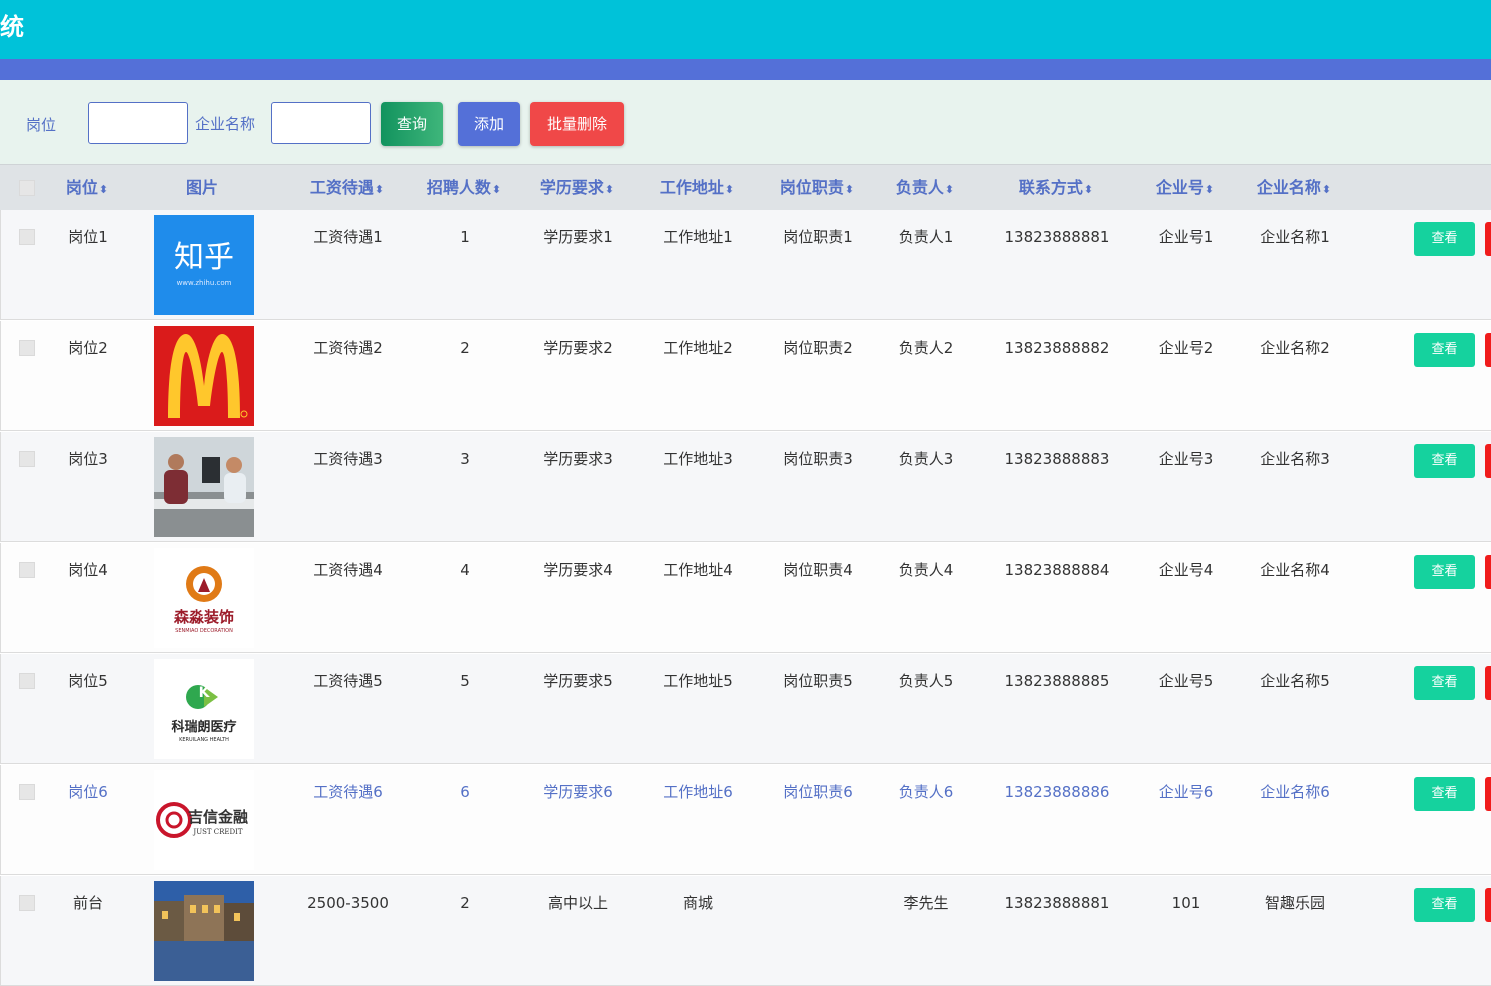 This screenshot has height=986, width=1491. I want to click on cell-phone: 13823888884, so click(1057, 570).